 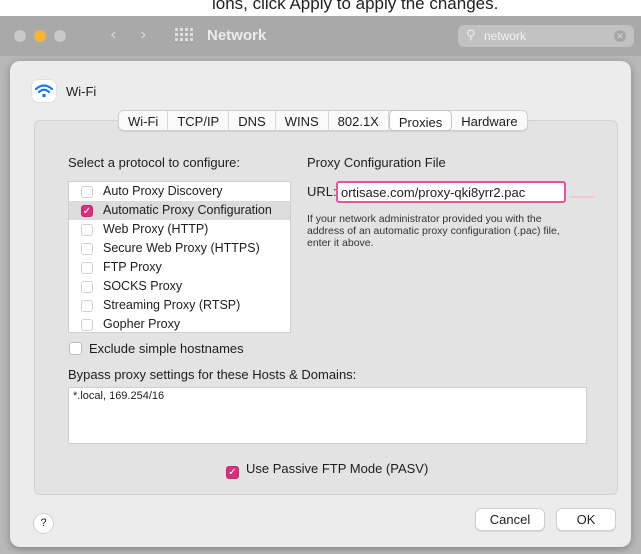 What do you see at coordinates (81, 91) in the screenshot?
I see `interface-name: Wi-Fi` at bounding box center [81, 91].